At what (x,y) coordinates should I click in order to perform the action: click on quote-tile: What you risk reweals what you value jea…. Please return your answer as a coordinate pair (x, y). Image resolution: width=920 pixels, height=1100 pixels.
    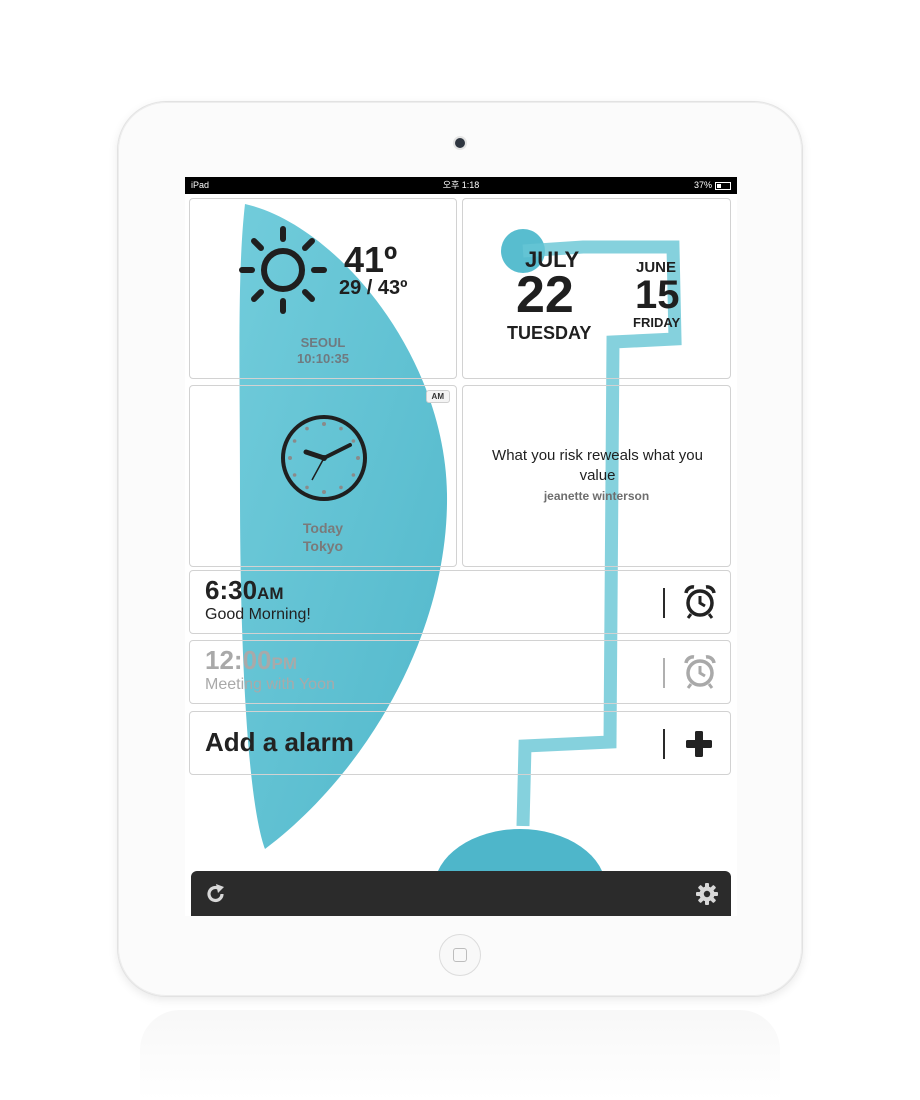
    Looking at the image, I should click on (596, 476).